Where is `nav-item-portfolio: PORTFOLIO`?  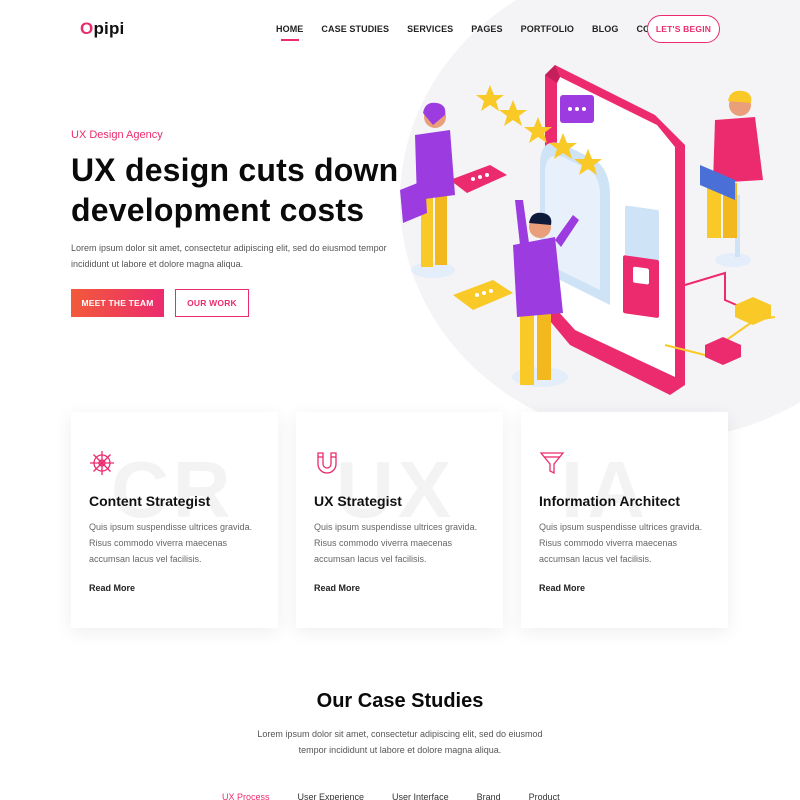 nav-item-portfolio: PORTFOLIO is located at coordinates (547, 29).